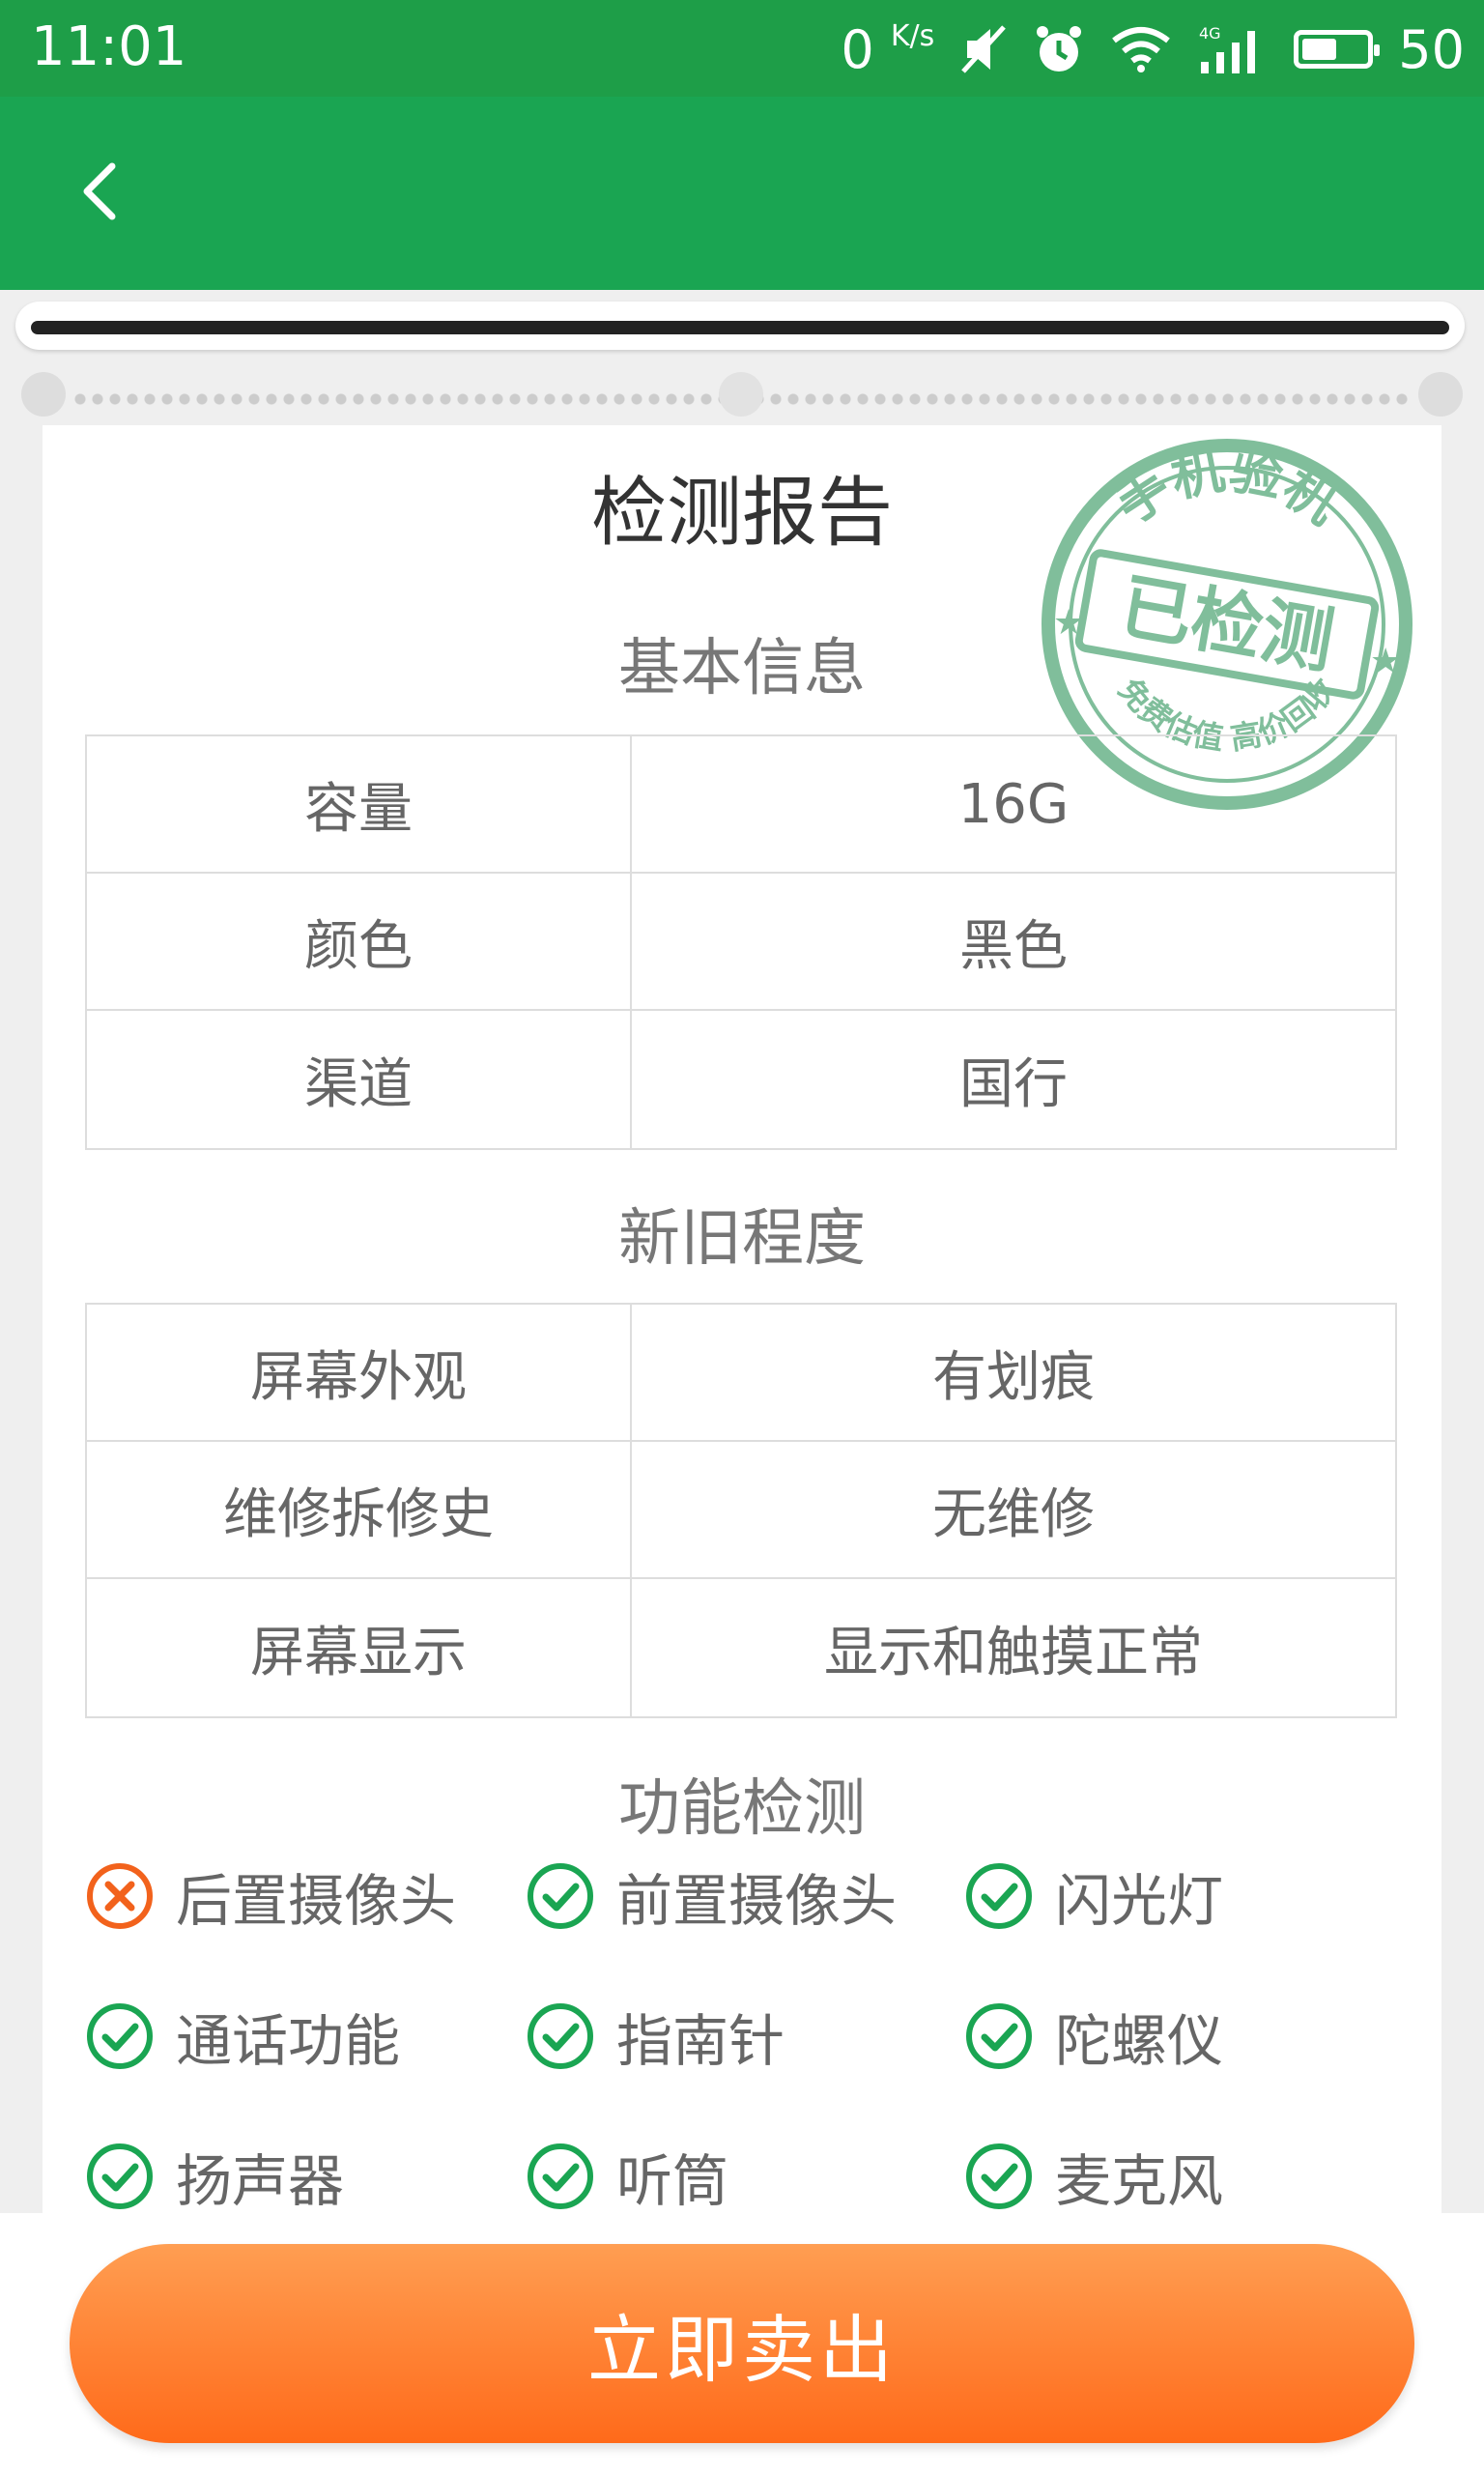 The height and width of the screenshot is (2474, 1484). I want to click on svg-text: 手机验机, so click(1227, 487).